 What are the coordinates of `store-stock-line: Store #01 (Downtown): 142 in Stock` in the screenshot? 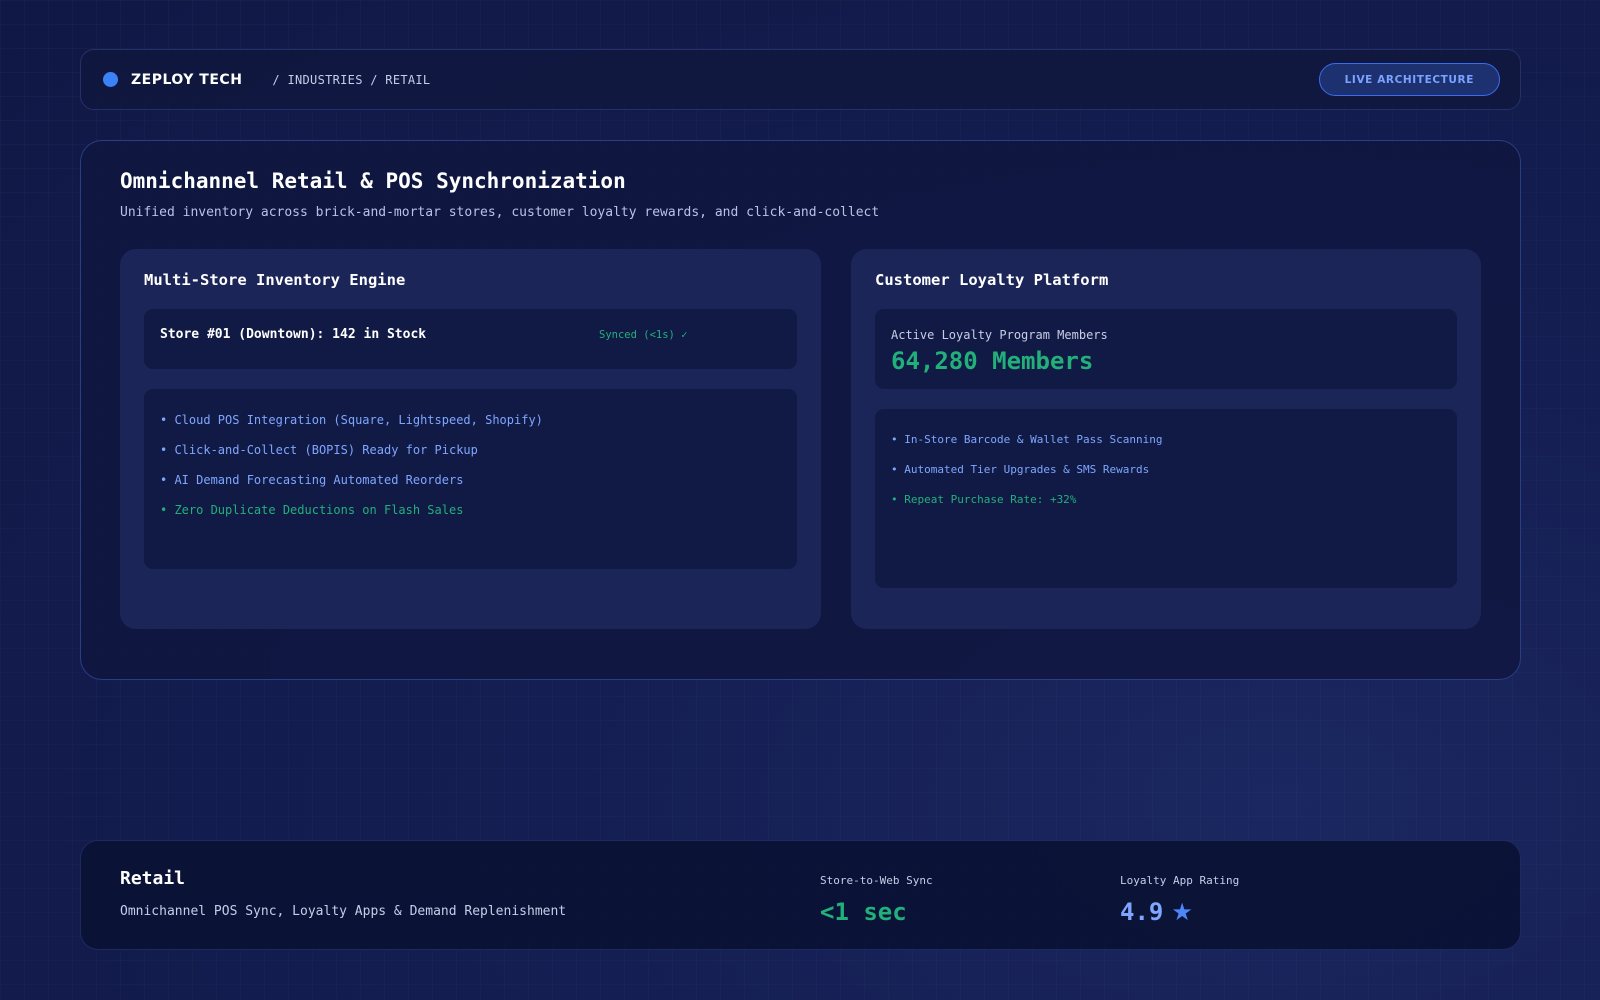 It's located at (293, 334).